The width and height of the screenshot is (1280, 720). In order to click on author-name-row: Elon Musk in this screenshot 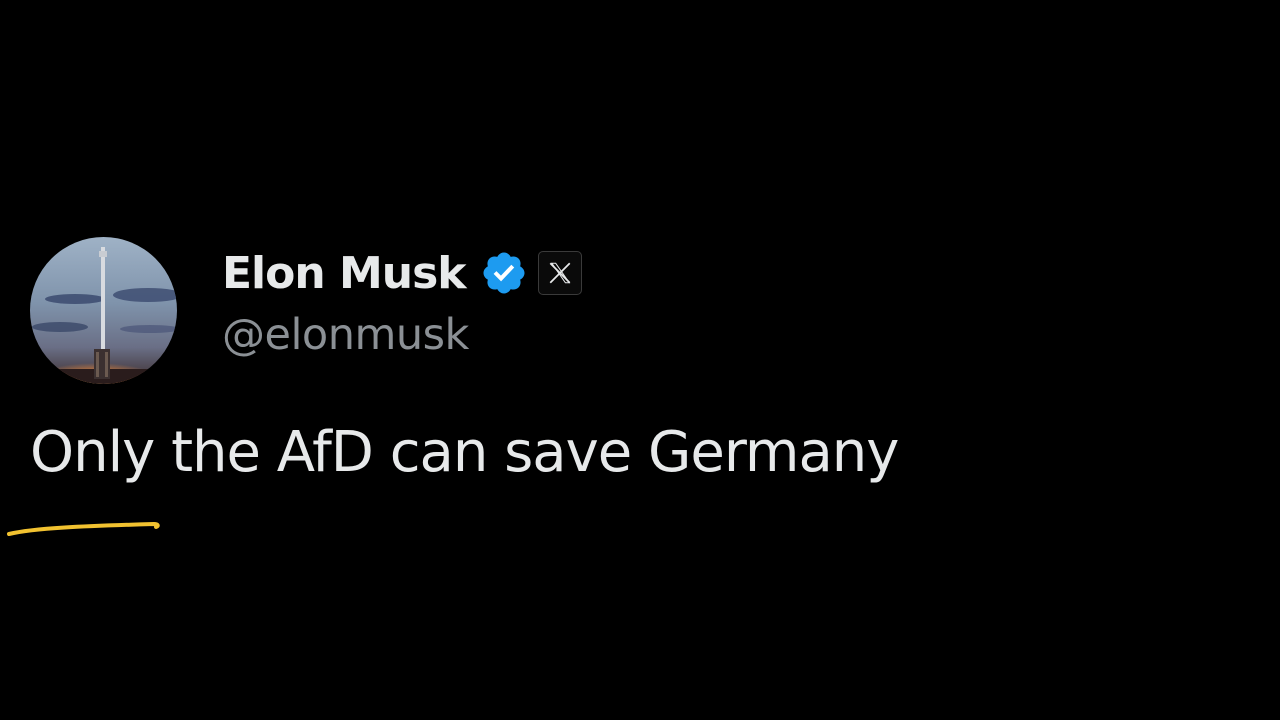, I will do `click(402, 273)`.